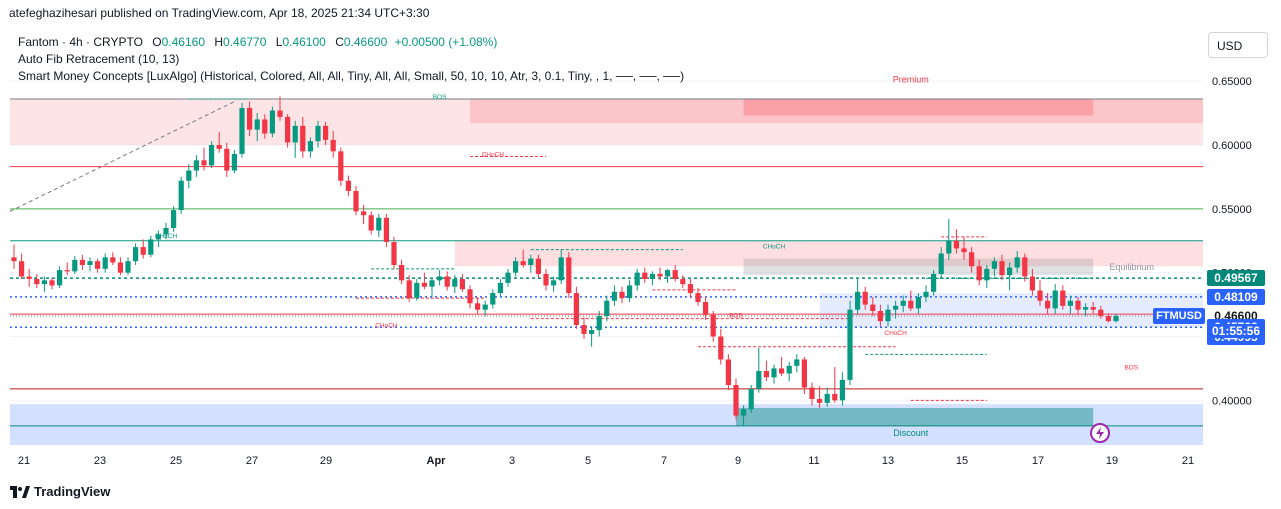  What do you see at coordinates (1232, 401) in the screenshot?
I see `y-tick-label: 0.40000` at bounding box center [1232, 401].